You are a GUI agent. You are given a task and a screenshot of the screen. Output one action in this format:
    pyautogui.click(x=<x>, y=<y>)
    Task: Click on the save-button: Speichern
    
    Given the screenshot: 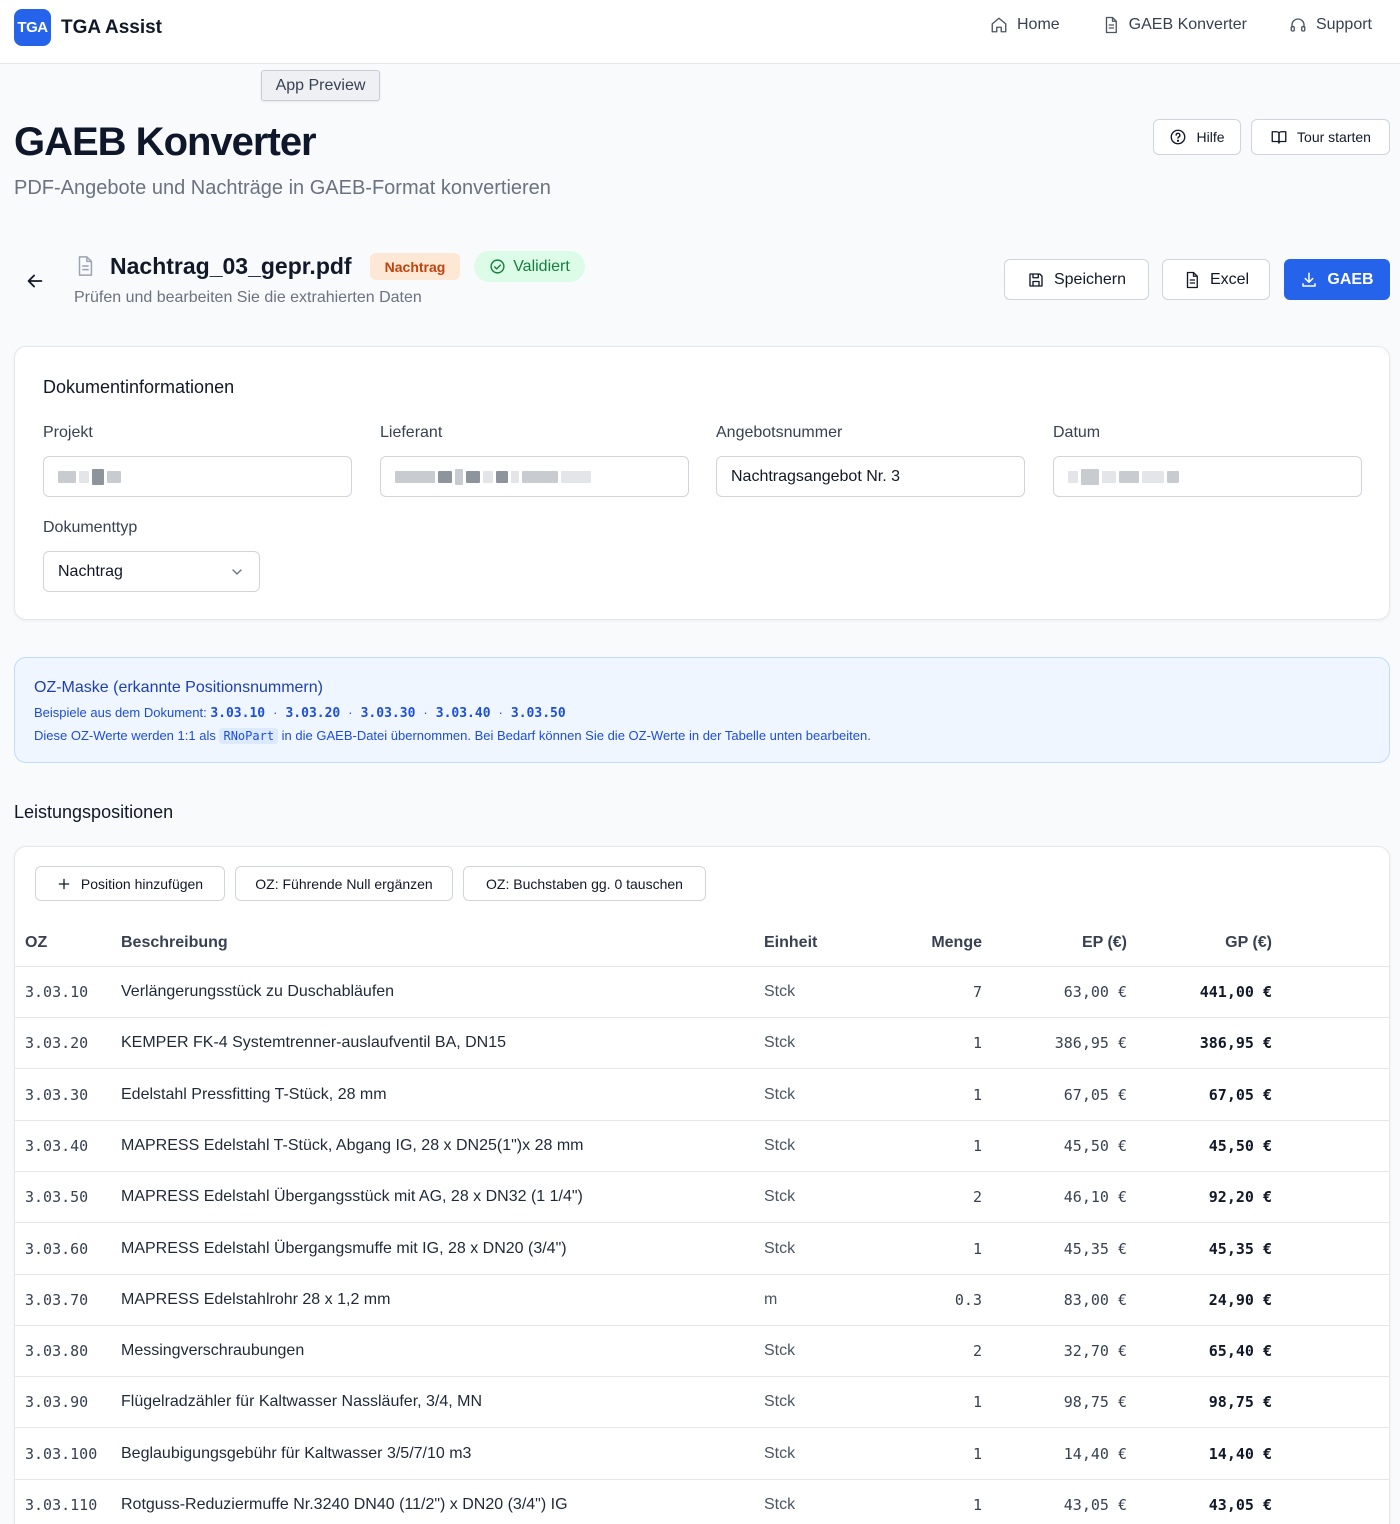 What is the action you would take?
    pyautogui.click(x=1076, y=279)
    